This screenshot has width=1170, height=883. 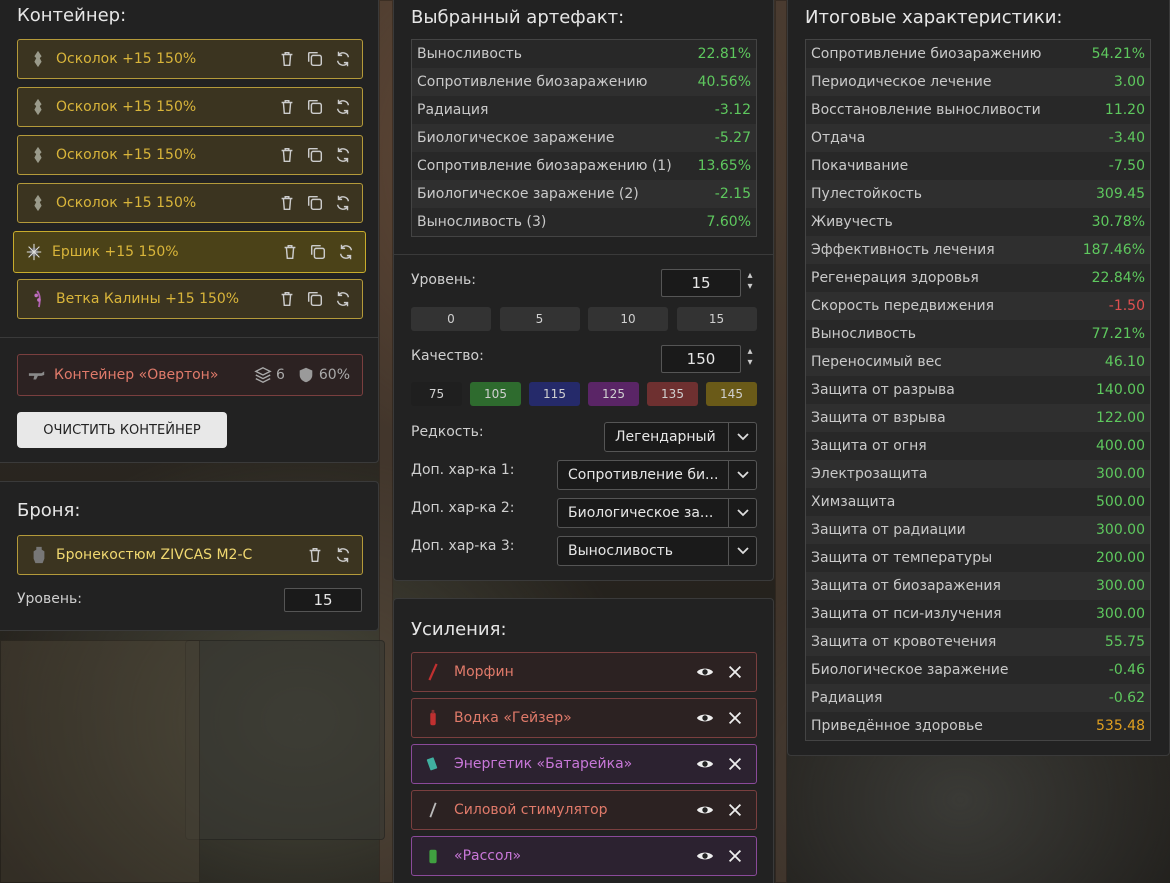 I want to click on quality-preset-button: 125, so click(x=613, y=394).